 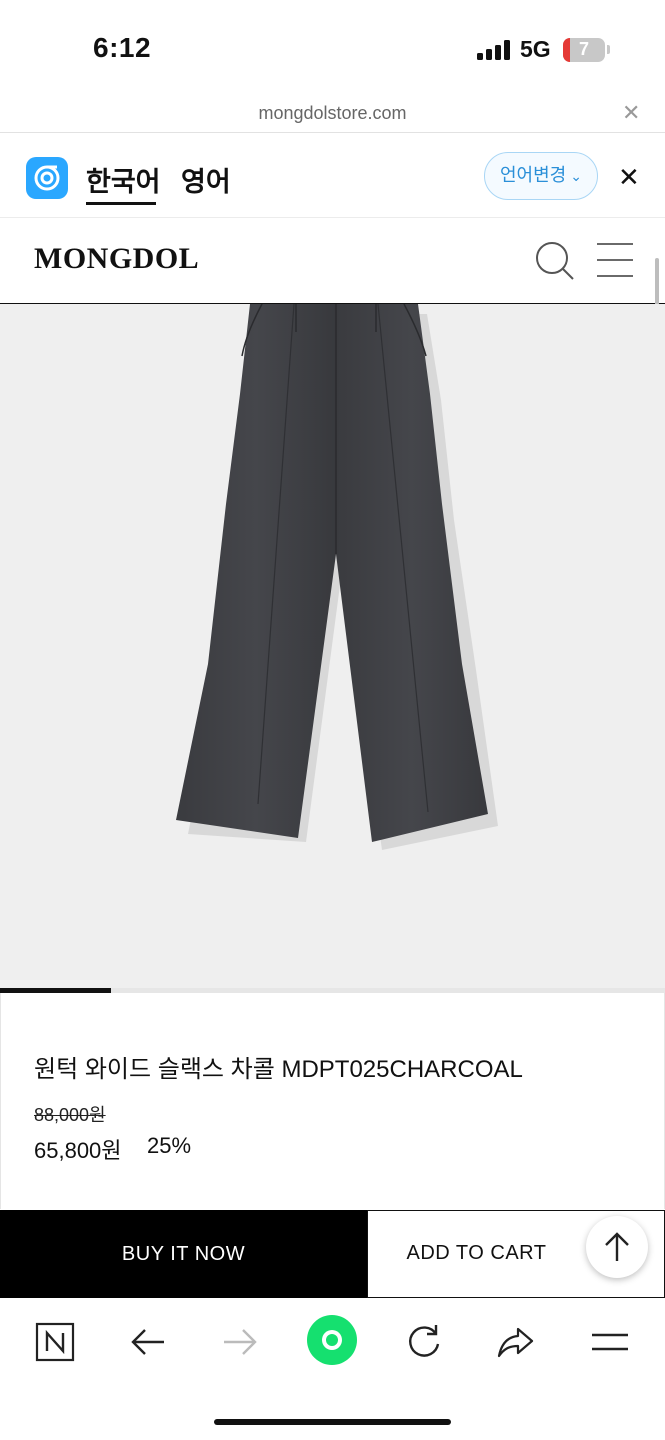 I want to click on status-time: 6:12, so click(x=122, y=47).